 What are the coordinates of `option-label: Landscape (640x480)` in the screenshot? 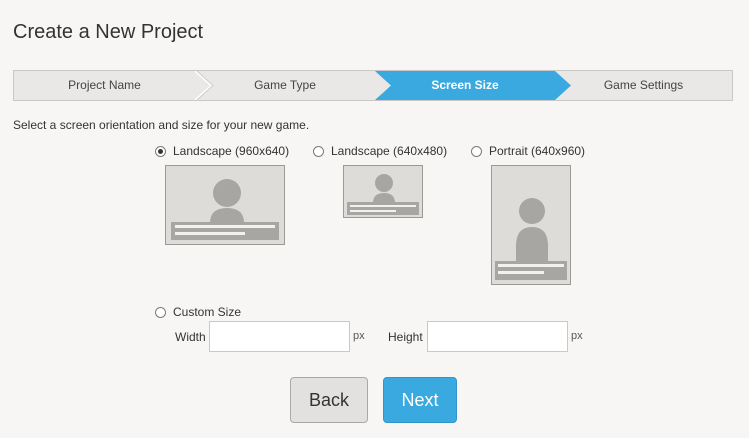 It's located at (389, 151).